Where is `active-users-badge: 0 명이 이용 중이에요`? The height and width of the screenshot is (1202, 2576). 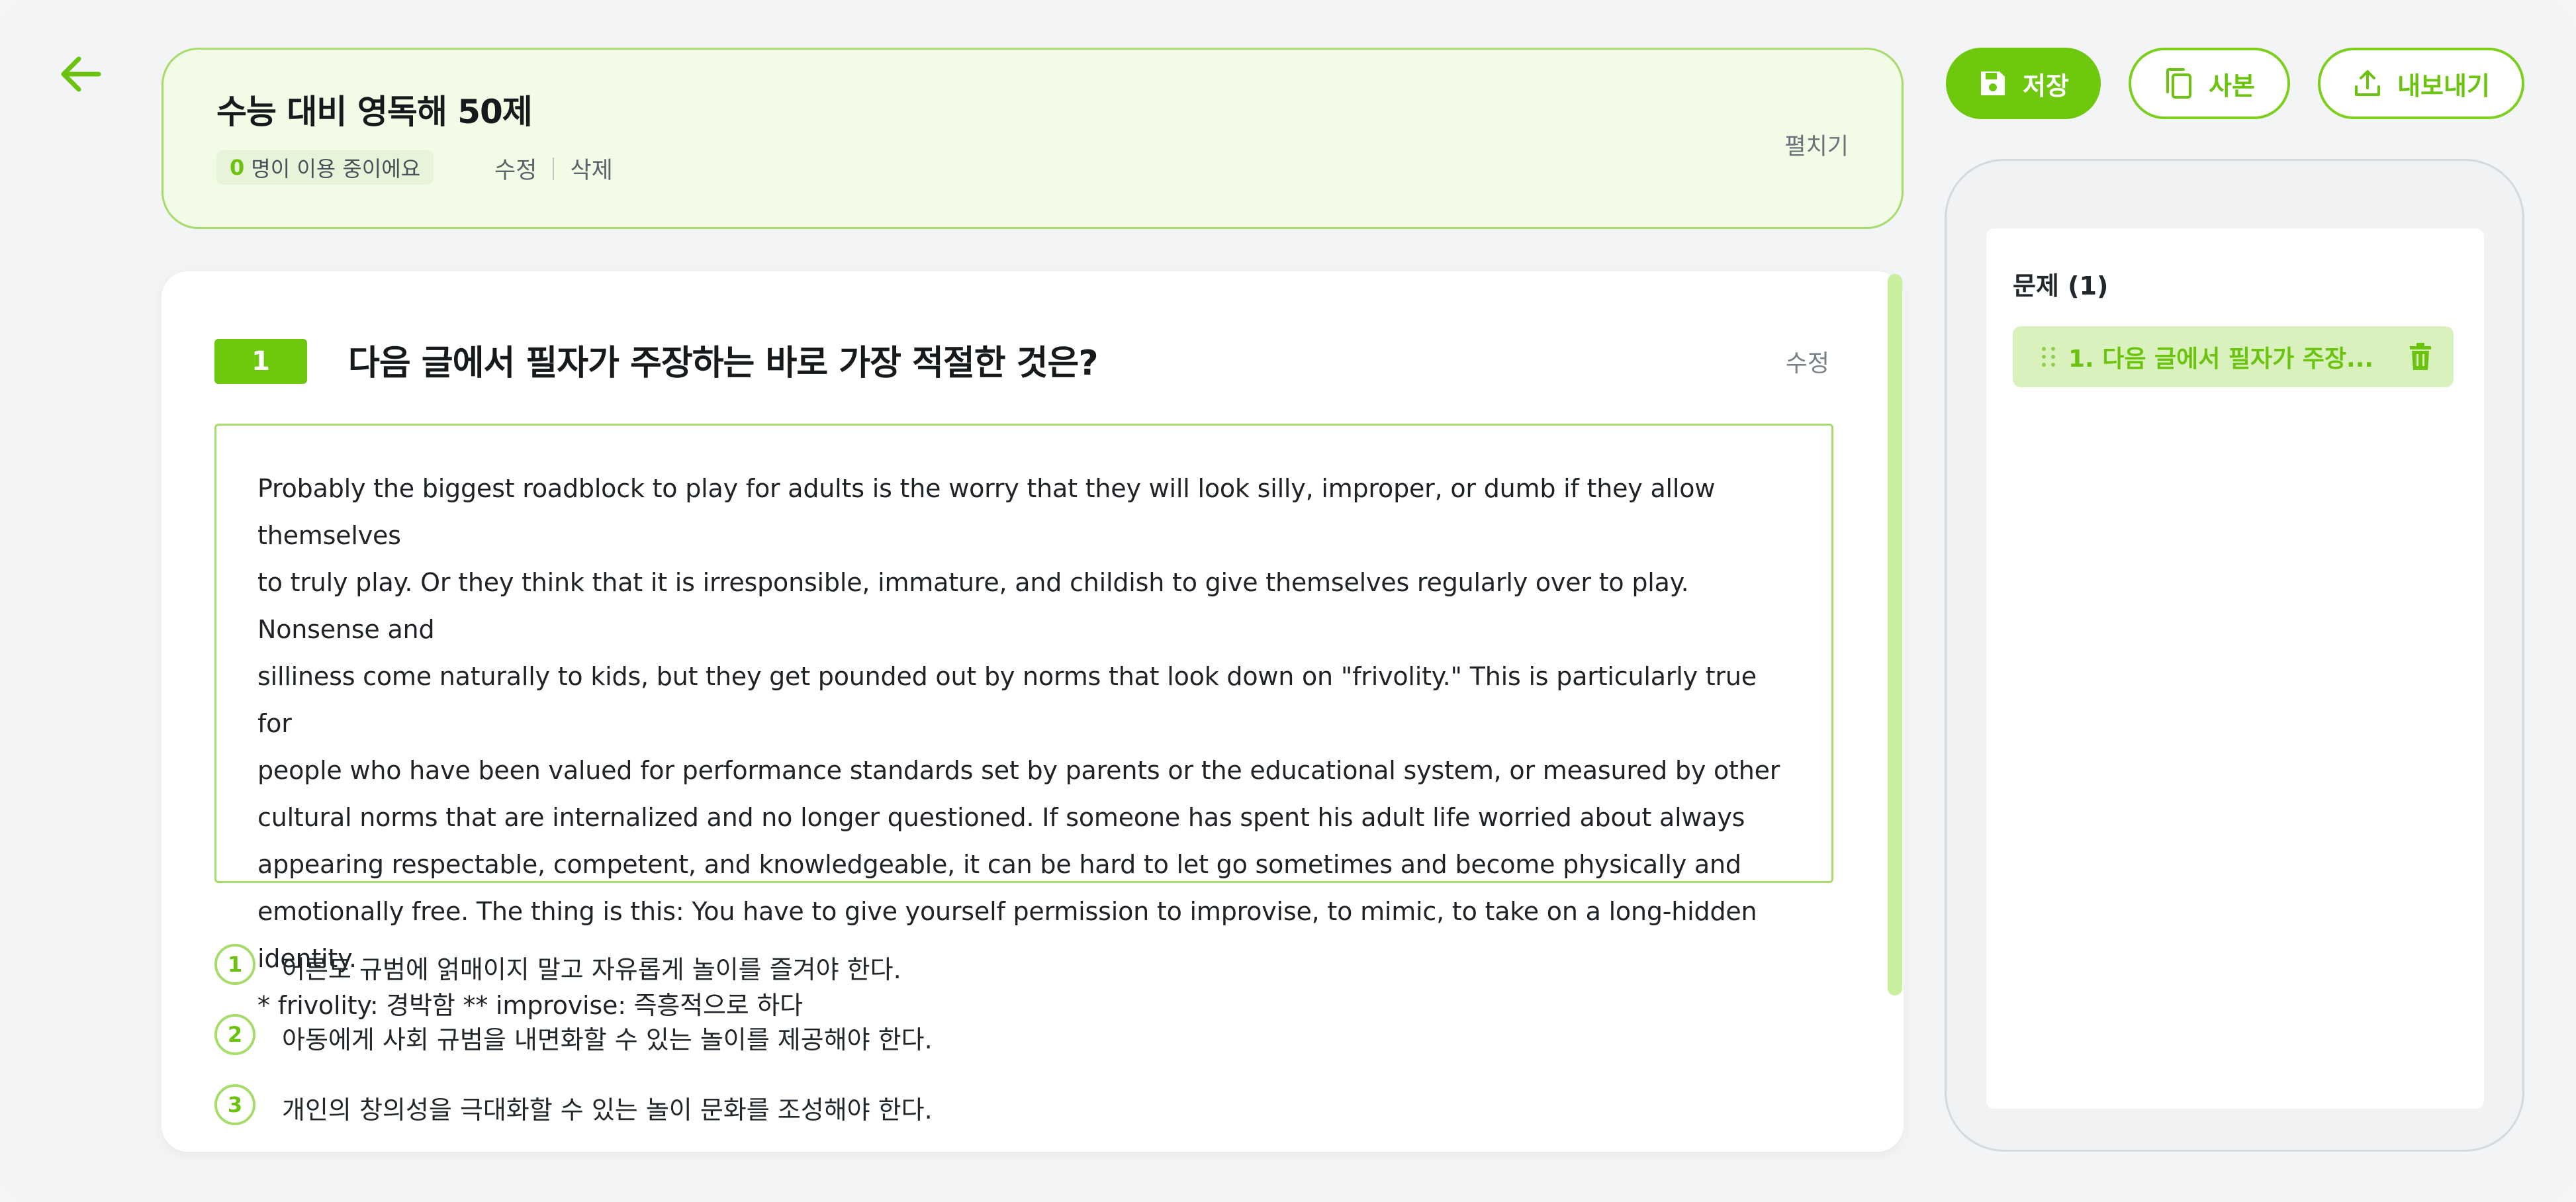
active-users-badge: 0 명이 이용 중이에요 is located at coordinates (325, 167).